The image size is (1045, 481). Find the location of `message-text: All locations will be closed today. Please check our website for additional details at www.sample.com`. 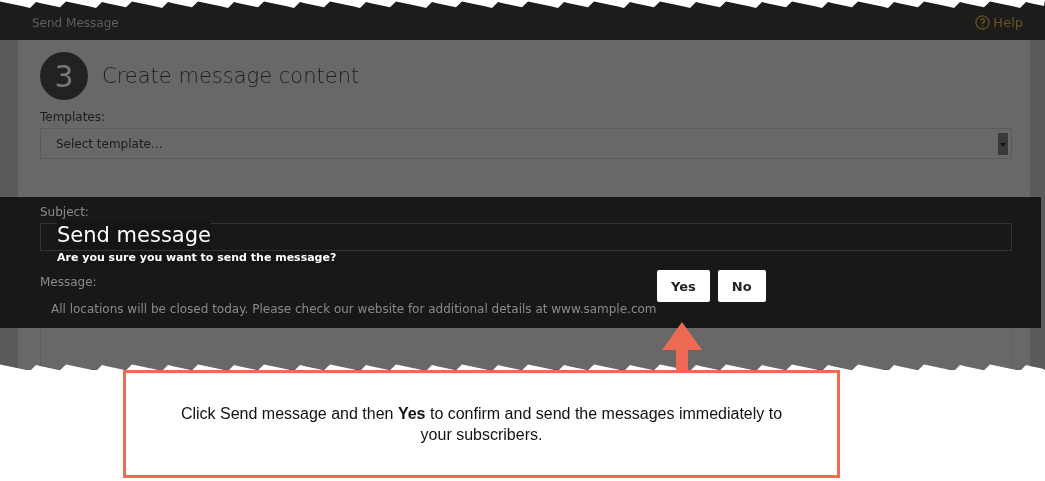

message-text: All locations will be closed today. Please check our website for additional details at www.sample.com is located at coordinates (354, 309).